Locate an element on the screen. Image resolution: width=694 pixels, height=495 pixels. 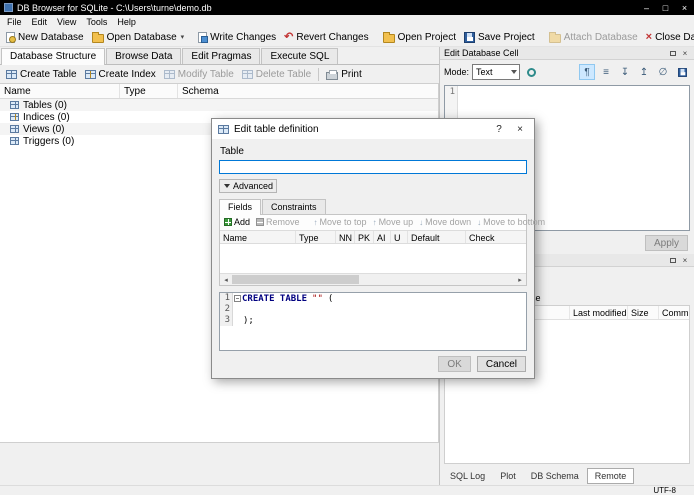
new-database-icon is located at coordinates (11, 37).